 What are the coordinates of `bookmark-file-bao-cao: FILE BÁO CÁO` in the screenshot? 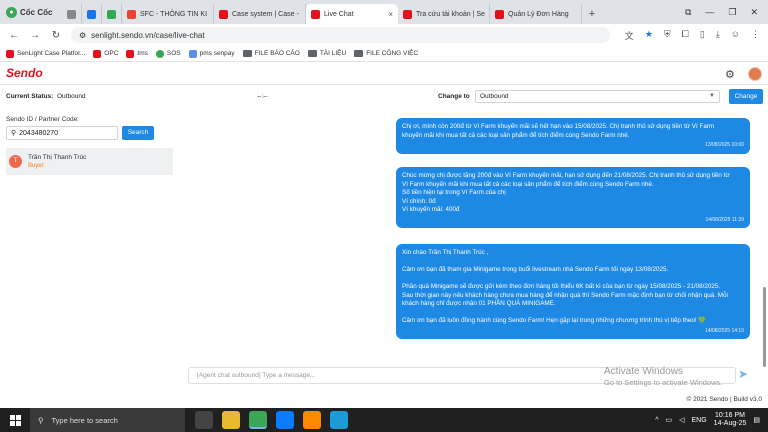 It's located at (271, 53).